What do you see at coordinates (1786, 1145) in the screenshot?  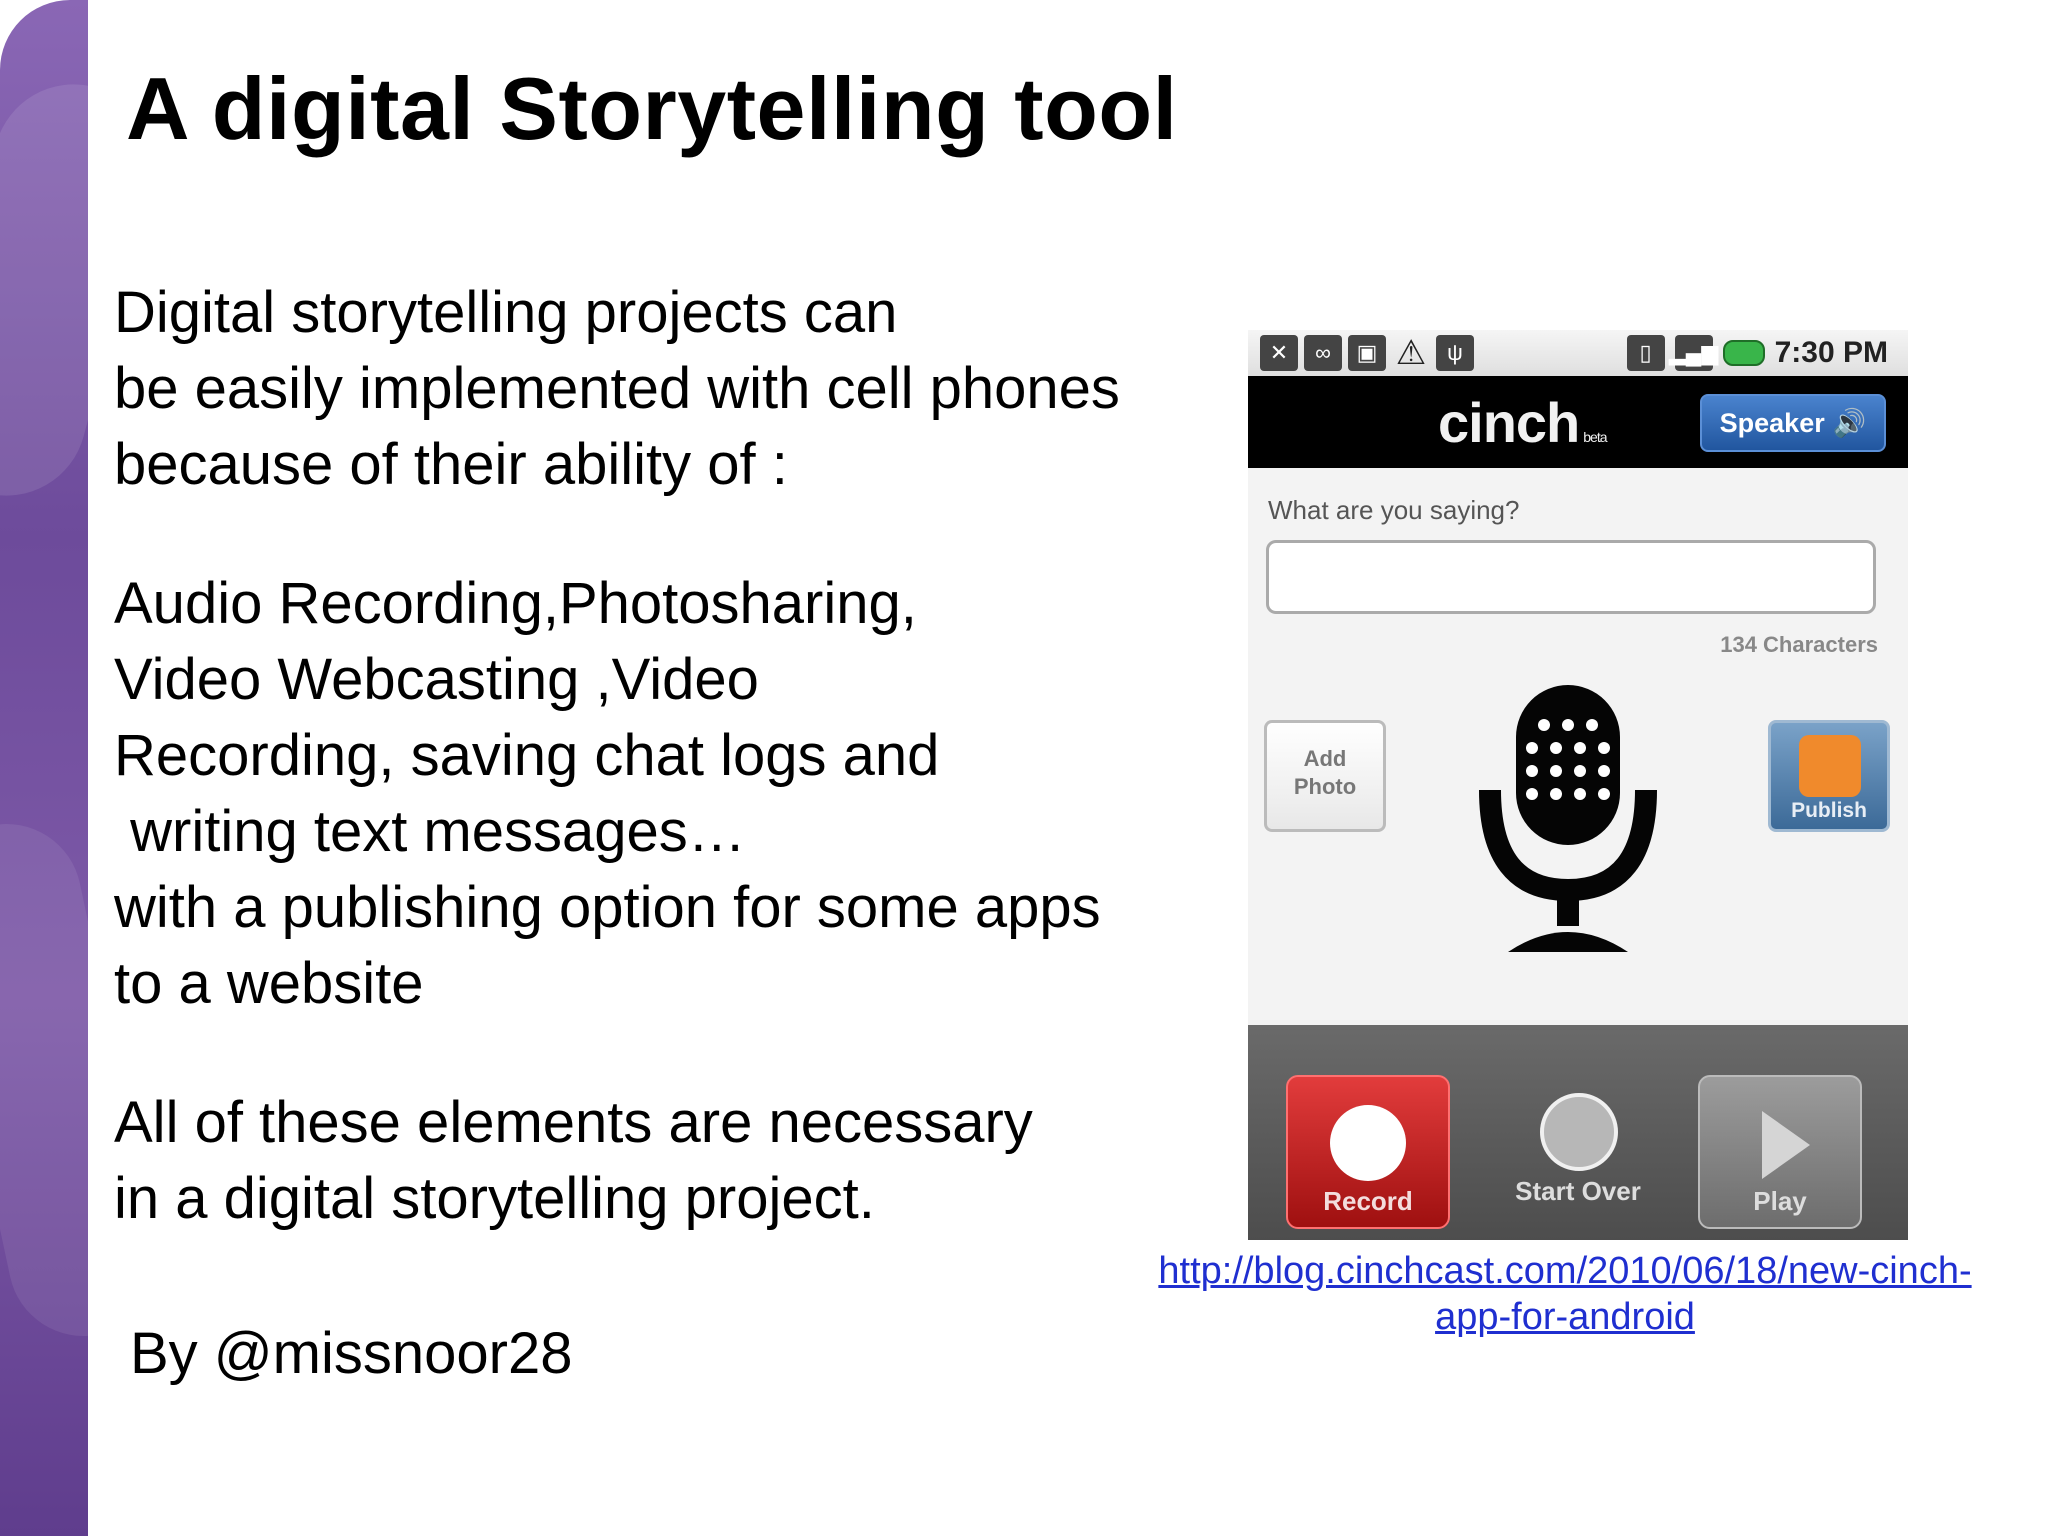 I see `play-icon` at bounding box center [1786, 1145].